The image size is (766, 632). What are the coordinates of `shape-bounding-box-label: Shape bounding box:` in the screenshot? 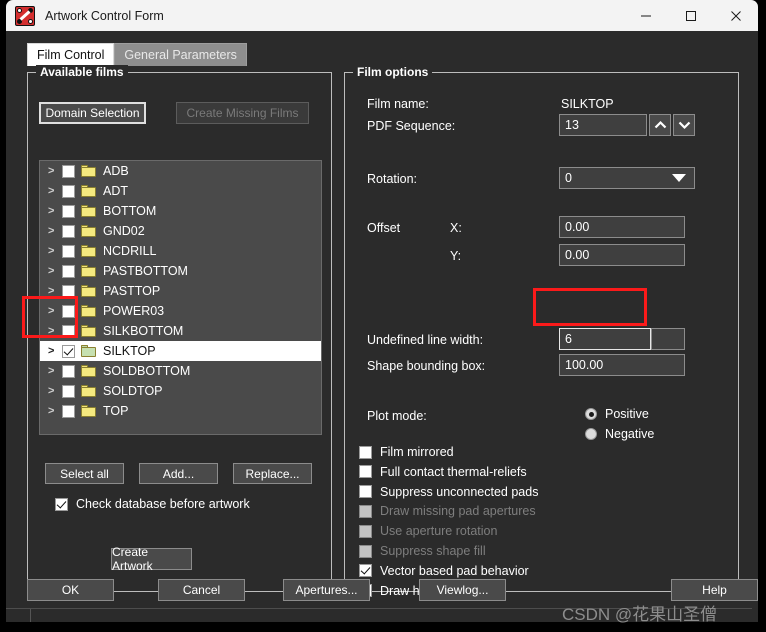 It's located at (426, 366).